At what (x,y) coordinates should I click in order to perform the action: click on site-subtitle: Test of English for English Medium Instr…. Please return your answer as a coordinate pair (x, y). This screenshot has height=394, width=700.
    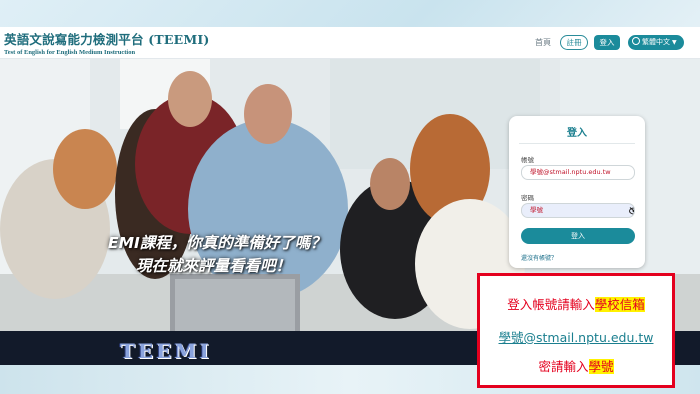
    Looking at the image, I should click on (70, 52).